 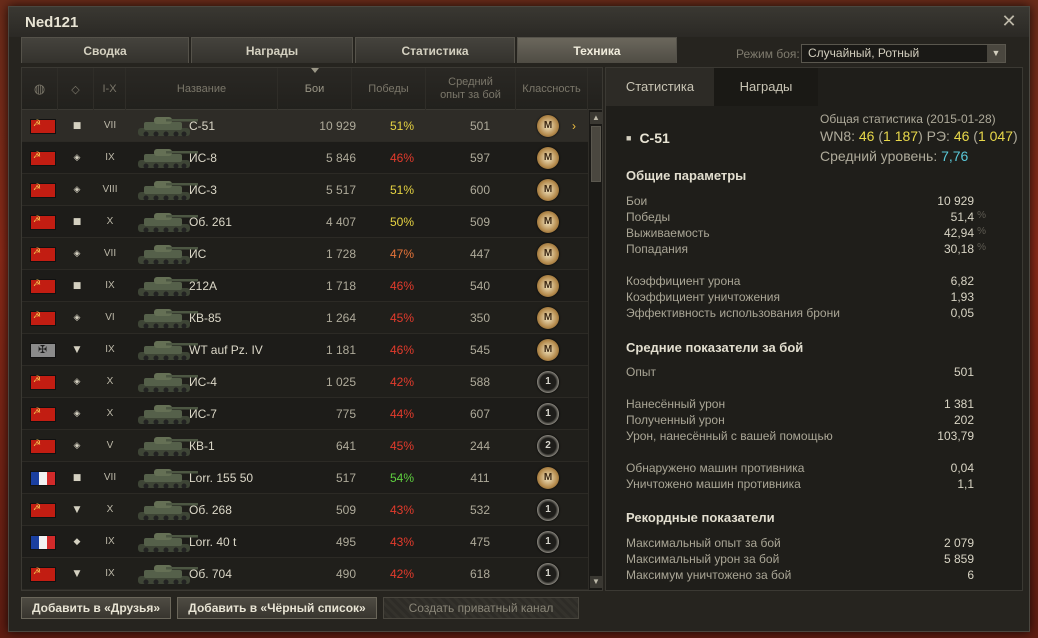 What do you see at coordinates (596, 154) in the screenshot?
I see `scroll-thumb` at bounding box center [596, 154].